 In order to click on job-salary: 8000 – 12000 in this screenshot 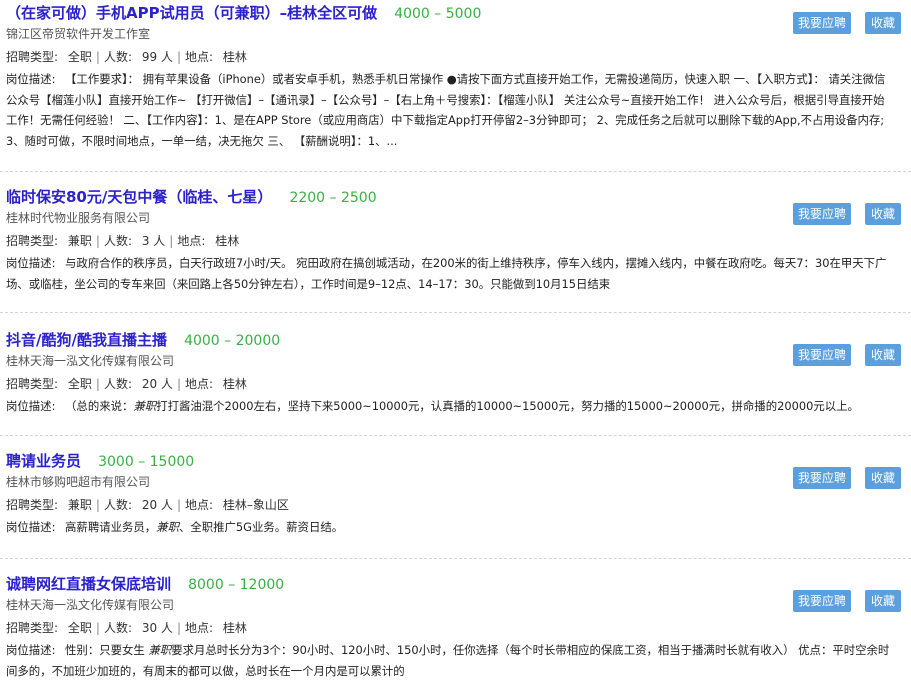, I will do `click(236, 585)`.